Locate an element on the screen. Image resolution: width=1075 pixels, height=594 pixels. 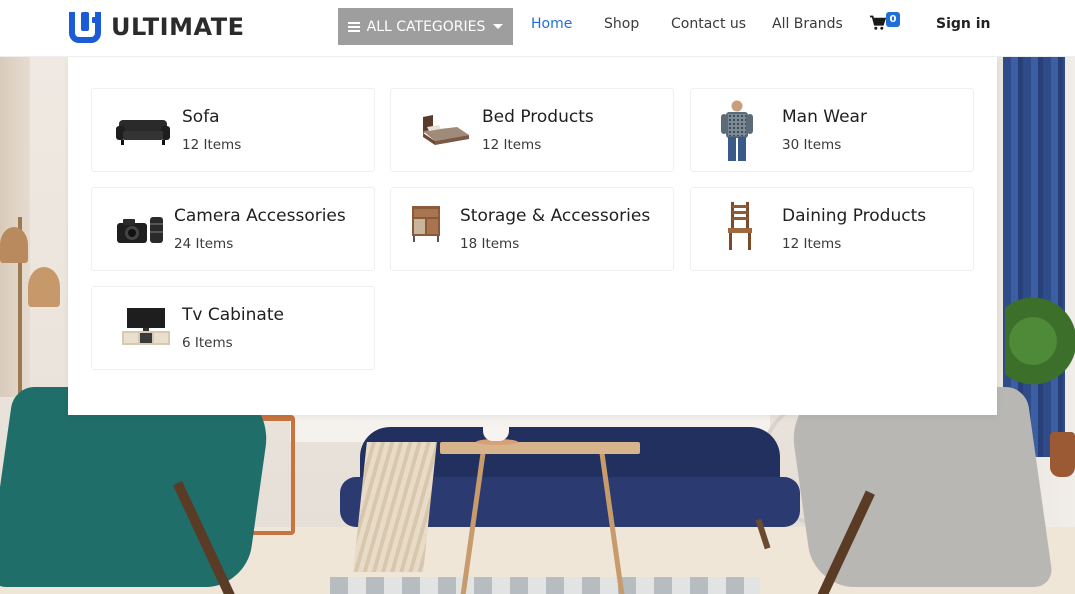
bed-icon is located at coordinates (442, 131).